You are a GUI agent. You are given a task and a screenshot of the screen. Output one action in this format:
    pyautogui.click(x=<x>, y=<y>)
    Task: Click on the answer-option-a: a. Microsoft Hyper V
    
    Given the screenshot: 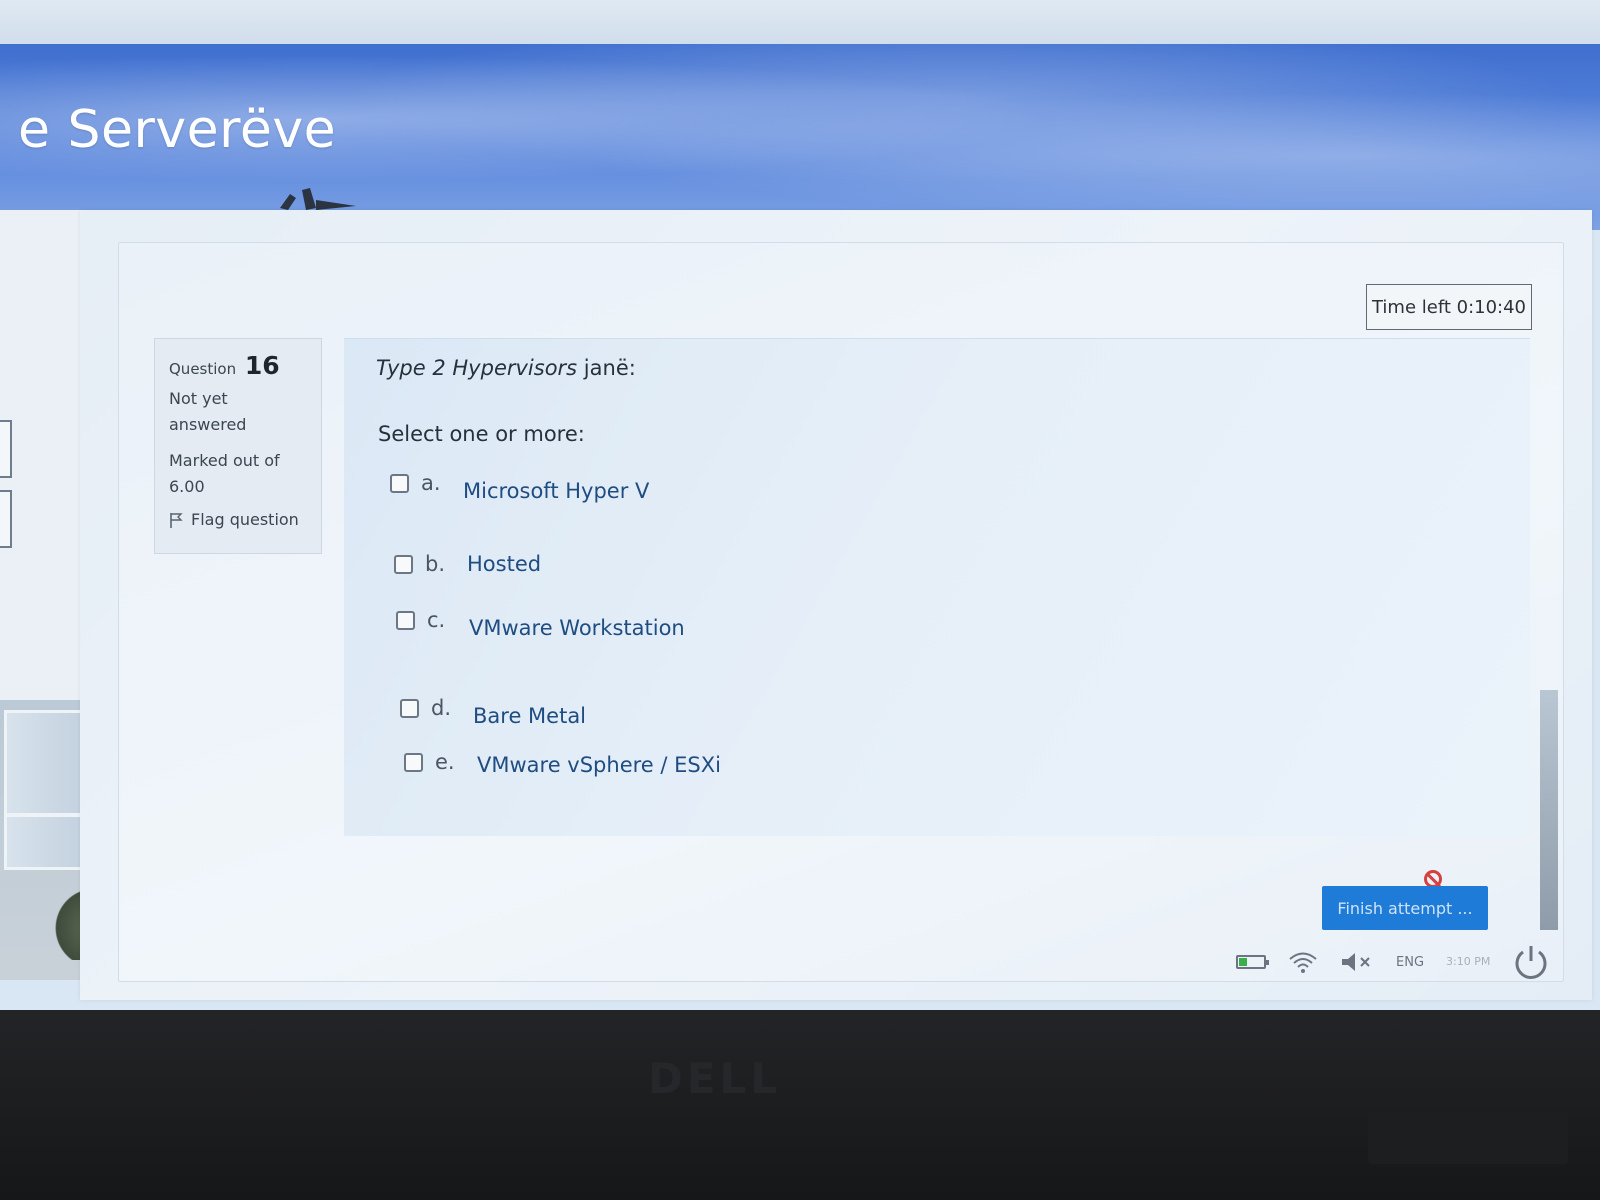 What is the action you would take?
    pyautogui.click(x=519, y=483)
    